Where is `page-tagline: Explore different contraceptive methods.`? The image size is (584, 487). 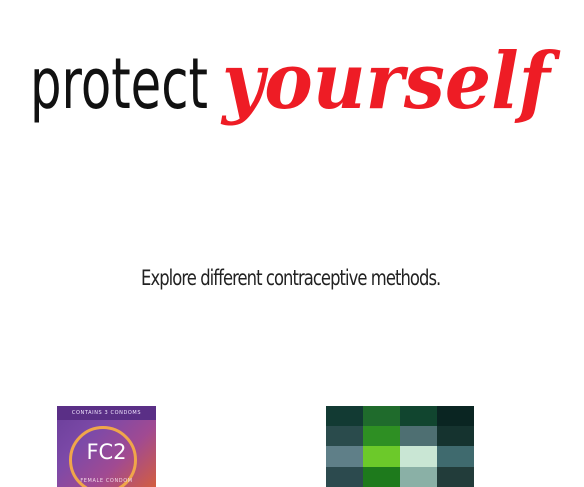 page-tagline: Explore different contraceptive methods. is located at coordinates (291, 278).